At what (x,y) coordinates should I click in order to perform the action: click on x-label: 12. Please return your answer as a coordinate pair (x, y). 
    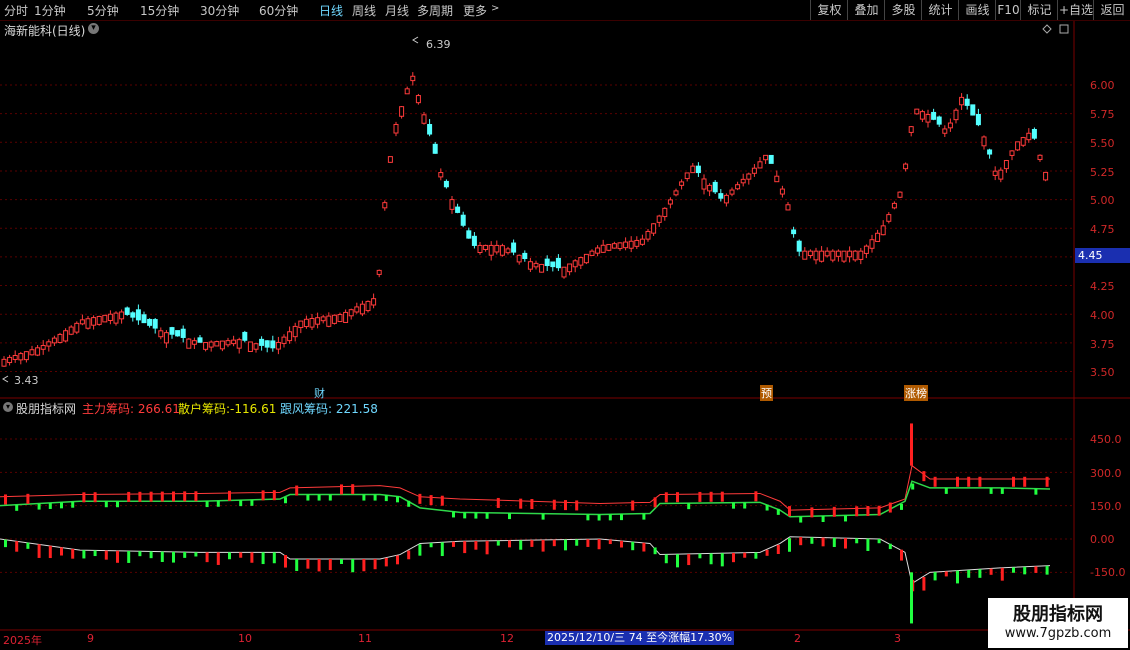
    Looking at the image, I should click on (507, 638).